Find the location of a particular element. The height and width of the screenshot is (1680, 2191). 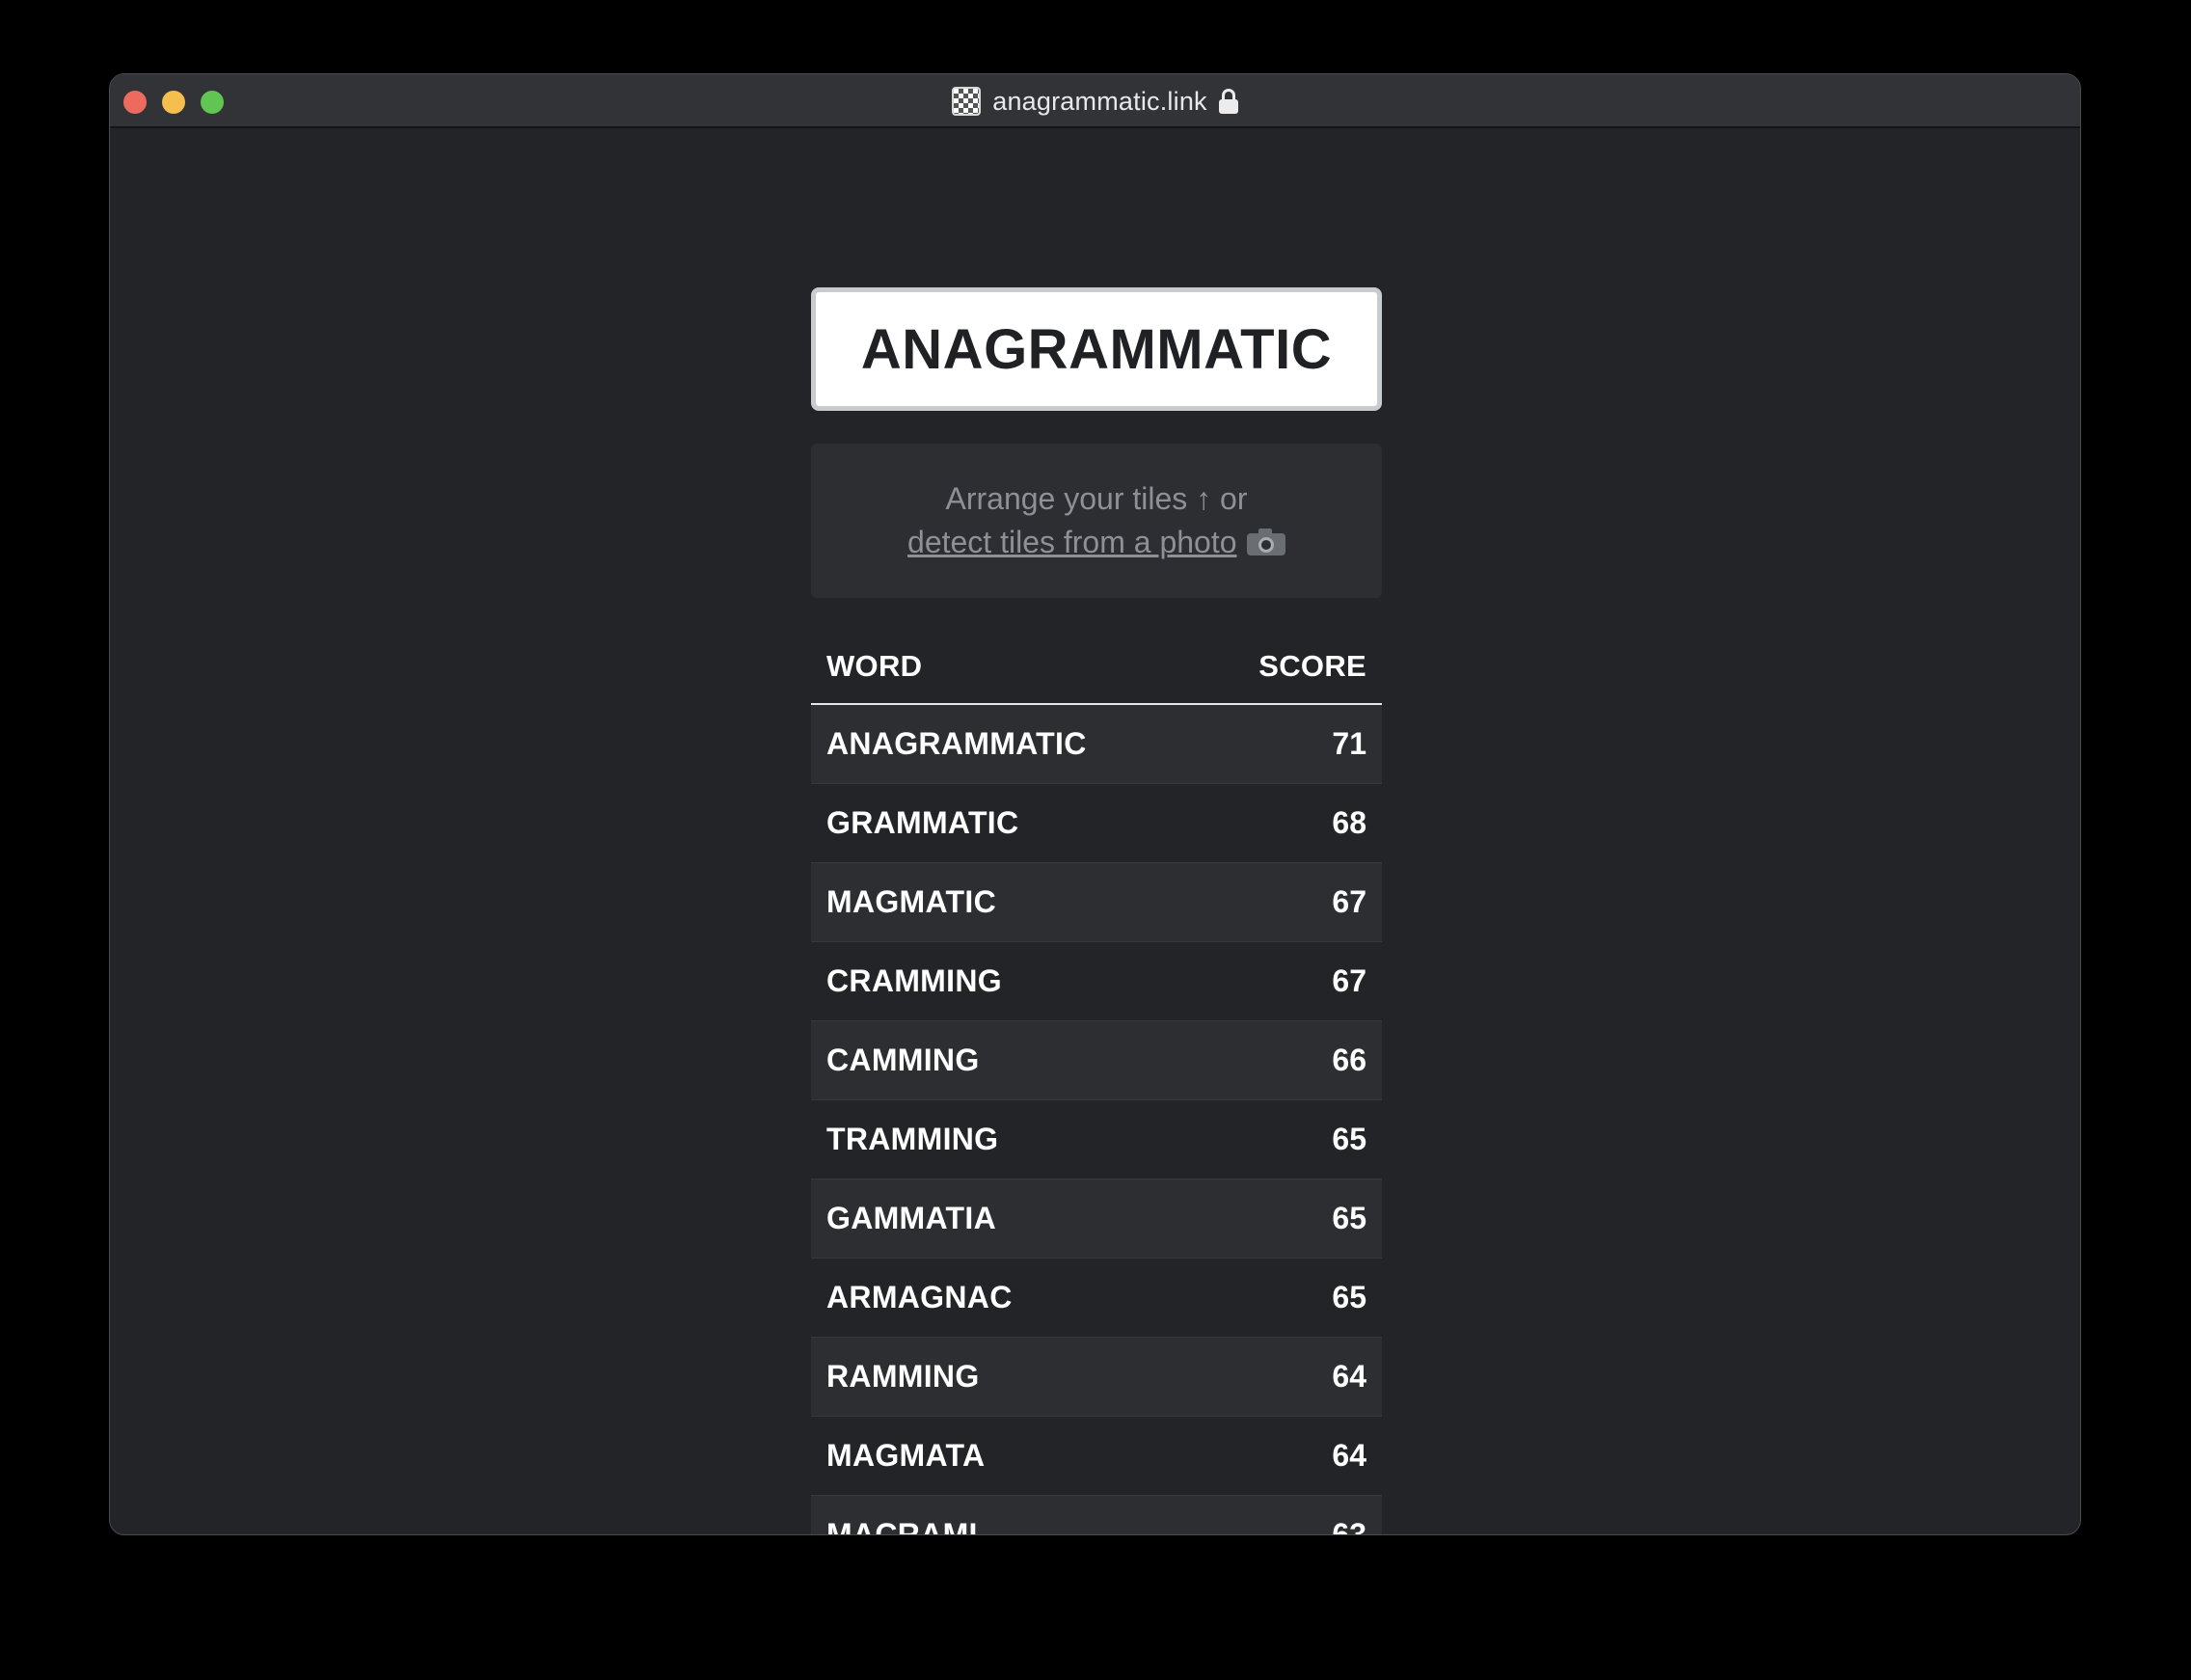

word-cell: CRAMMING is located at coordinates (914, 981).